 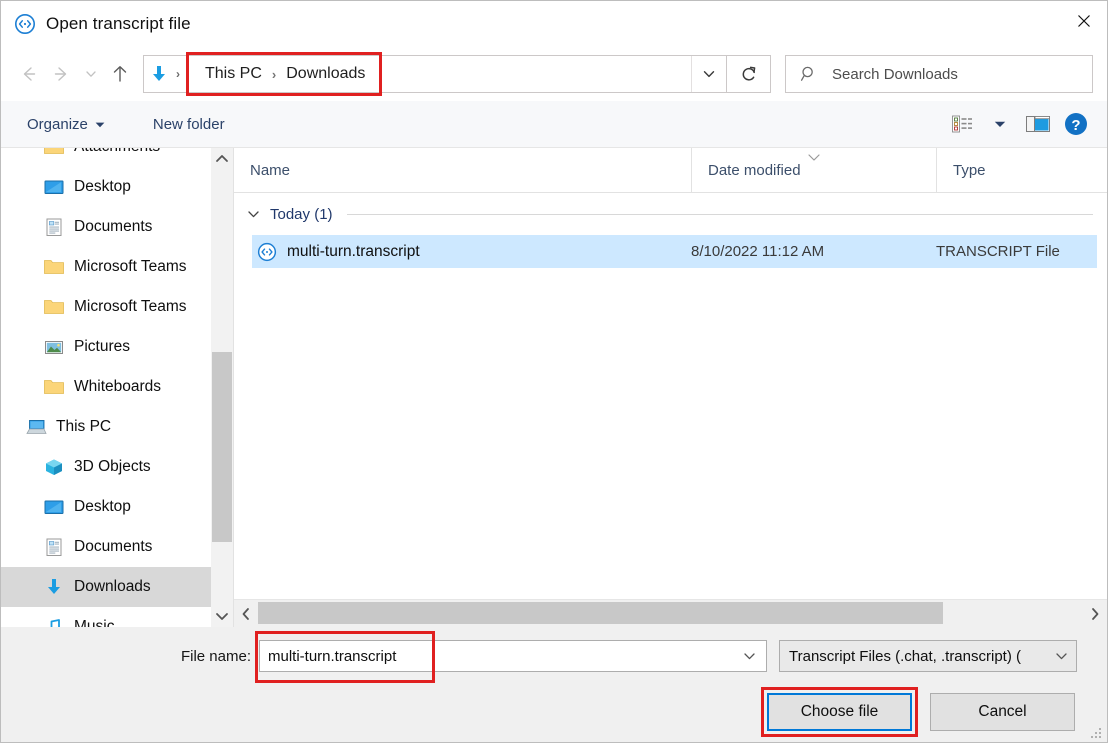 What do you see at coordinates (962, 124) in the screenshot?
I see `view-options-icon` at bounding box center [962, 124].